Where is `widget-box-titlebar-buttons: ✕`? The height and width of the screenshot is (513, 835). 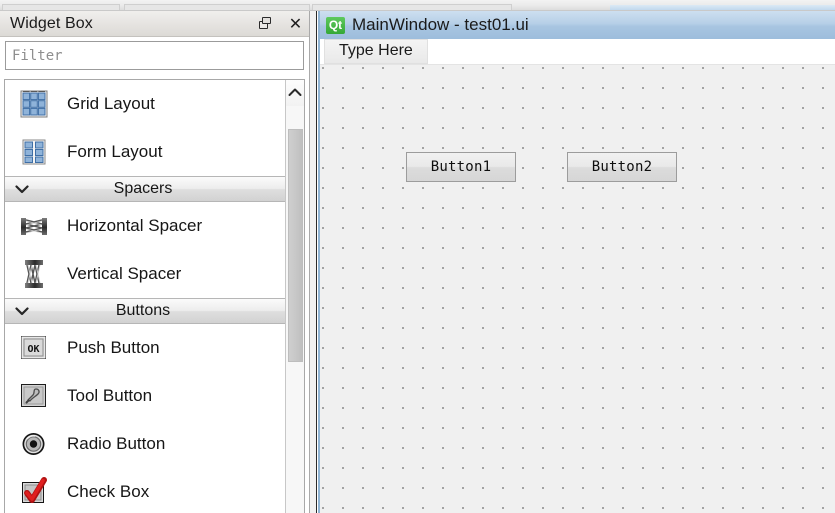
widget-box-titlebar-buttons: ✕ is located at coordinates (281, 24).